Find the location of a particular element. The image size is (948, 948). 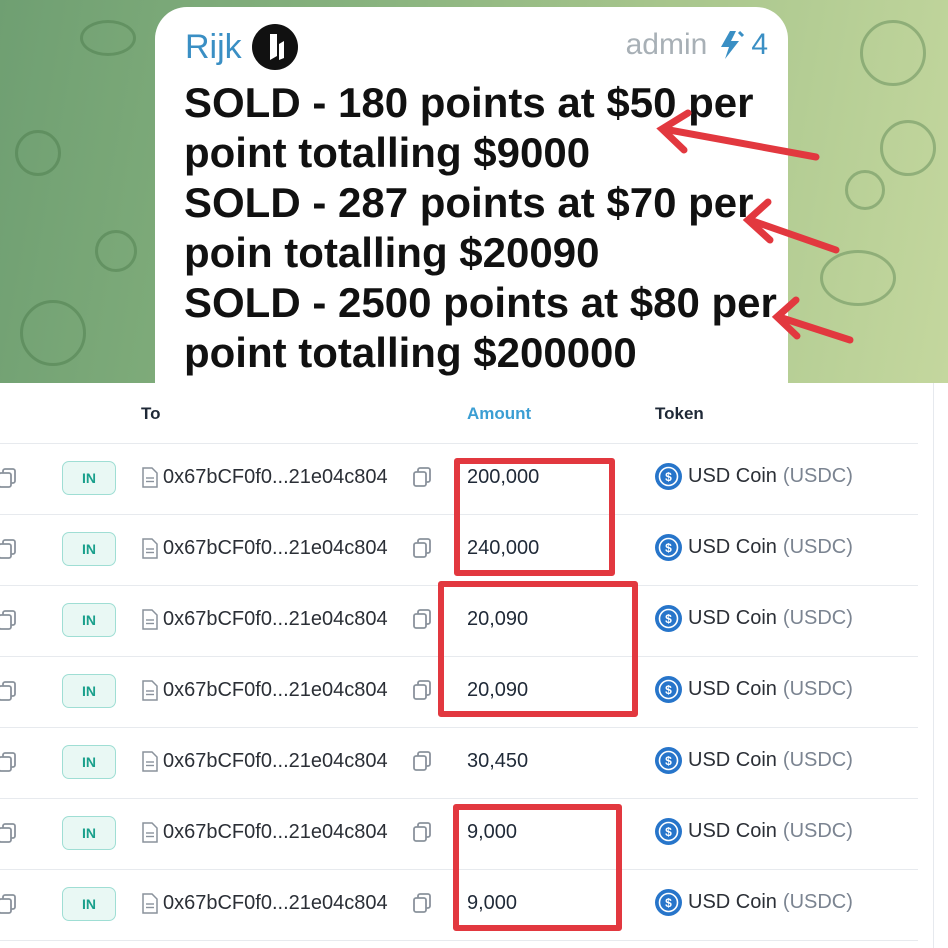

column-header-token: Token is located at coordinates (679, 413).